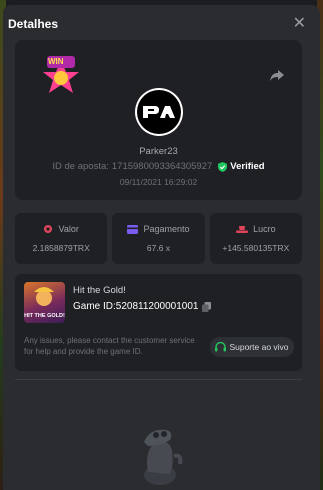 This screenshot has width=323, height=490. Describe the element at coordinates (256, 248) in the screenshot. I see `stat-value: +145.580135TRX` at that location.